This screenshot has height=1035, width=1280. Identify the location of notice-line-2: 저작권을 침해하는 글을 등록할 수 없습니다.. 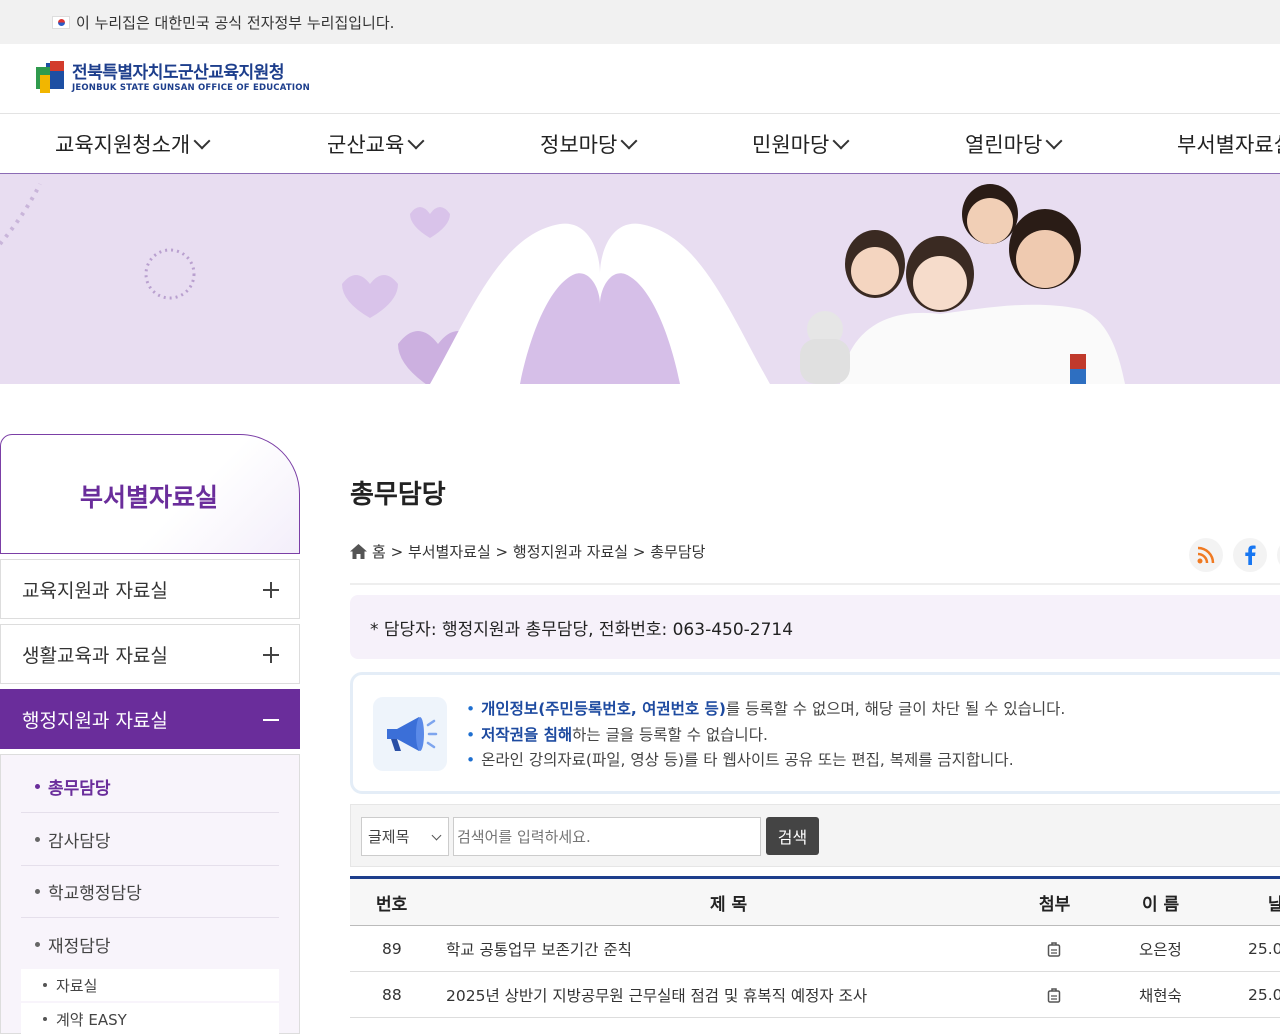
(765, 736).